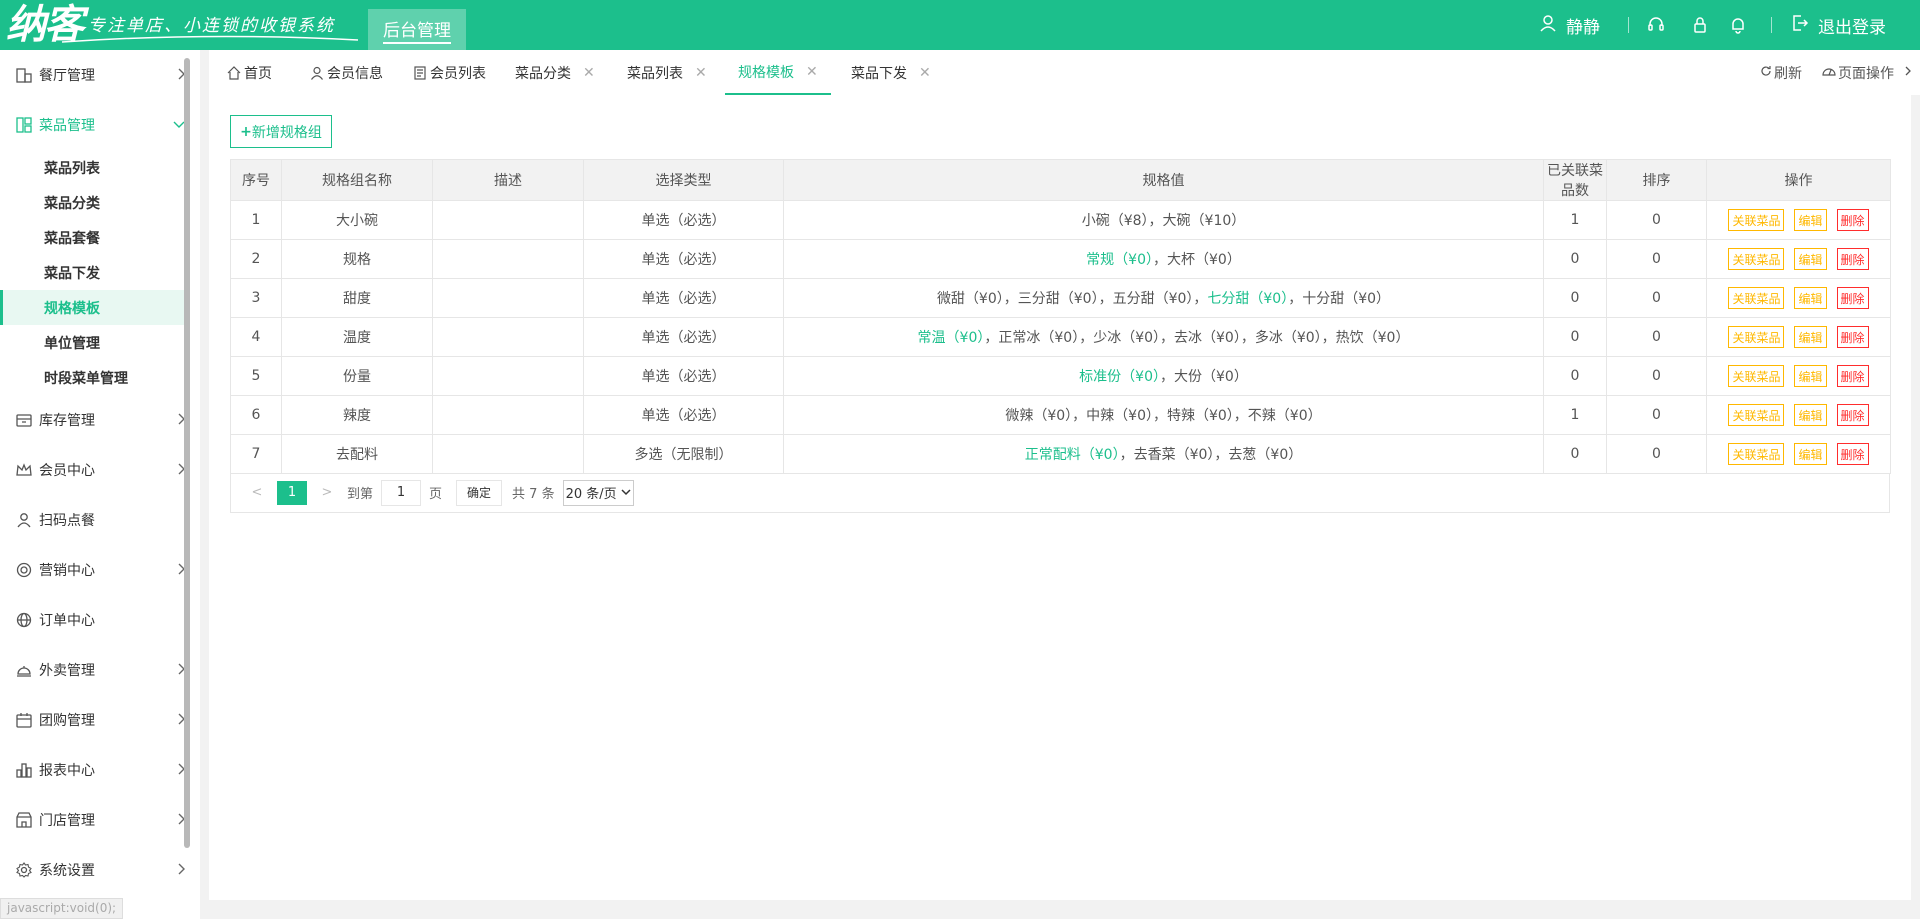 The height and width of the screenshot is (919, 1920). Describe the element at coordinates (1867, 73) in the screenshot. I see `page-operations-button: 页面操作` at that location.